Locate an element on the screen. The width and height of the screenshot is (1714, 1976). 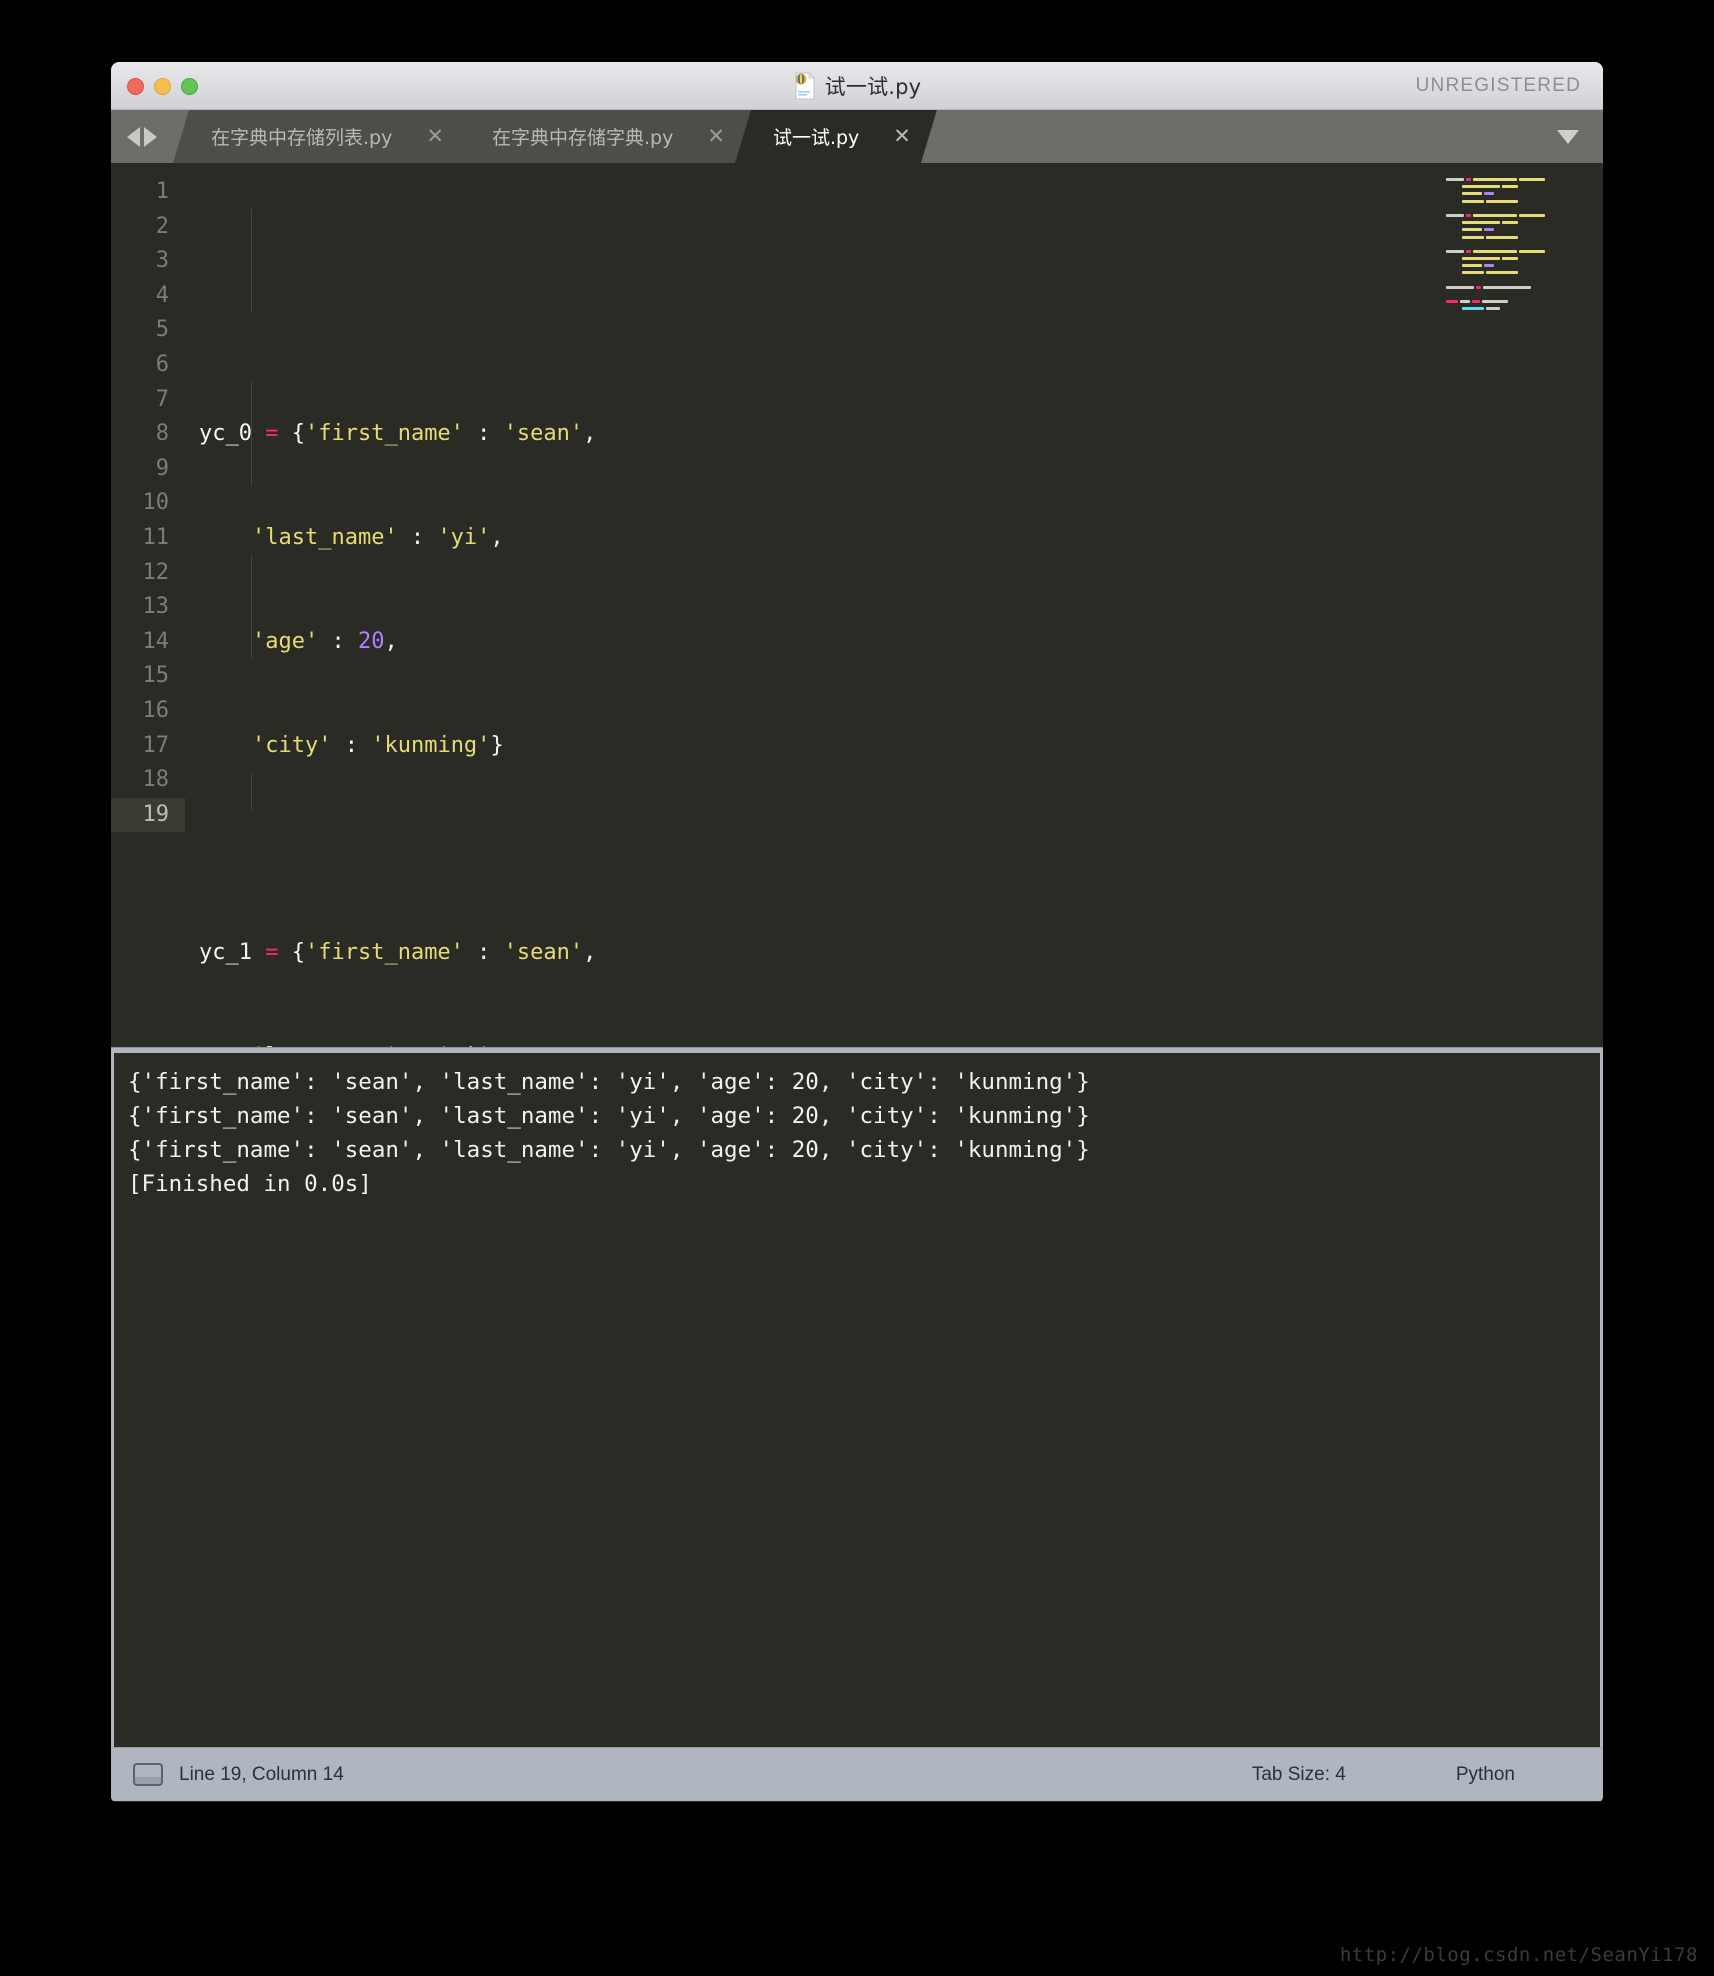
line-number: 13 is located at coordinates (156, 607).